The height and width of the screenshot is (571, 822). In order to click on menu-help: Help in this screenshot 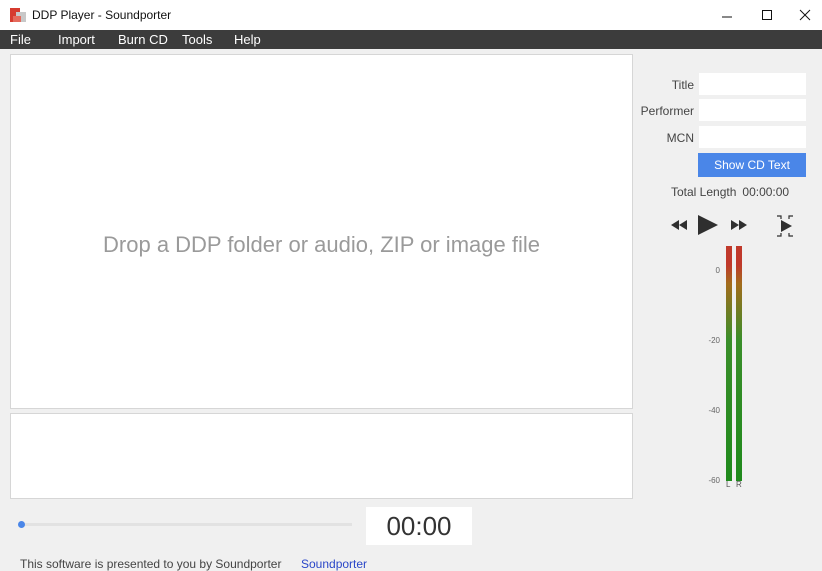, I will do `click(247, 39)`.